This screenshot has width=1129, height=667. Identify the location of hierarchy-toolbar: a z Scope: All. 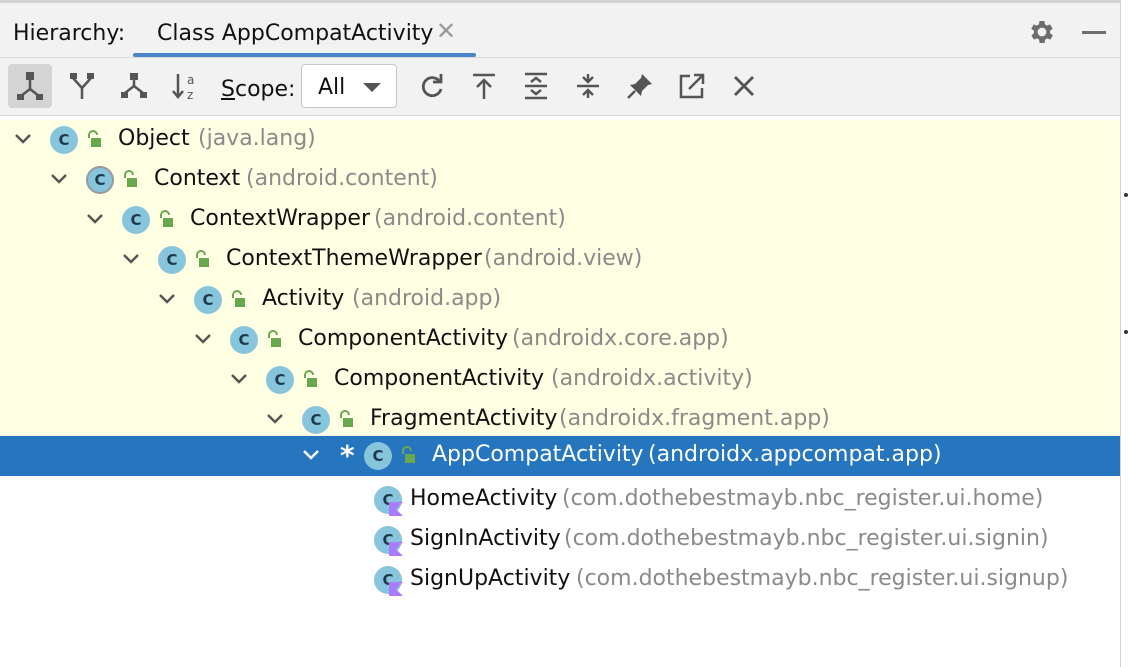
(560, 87).